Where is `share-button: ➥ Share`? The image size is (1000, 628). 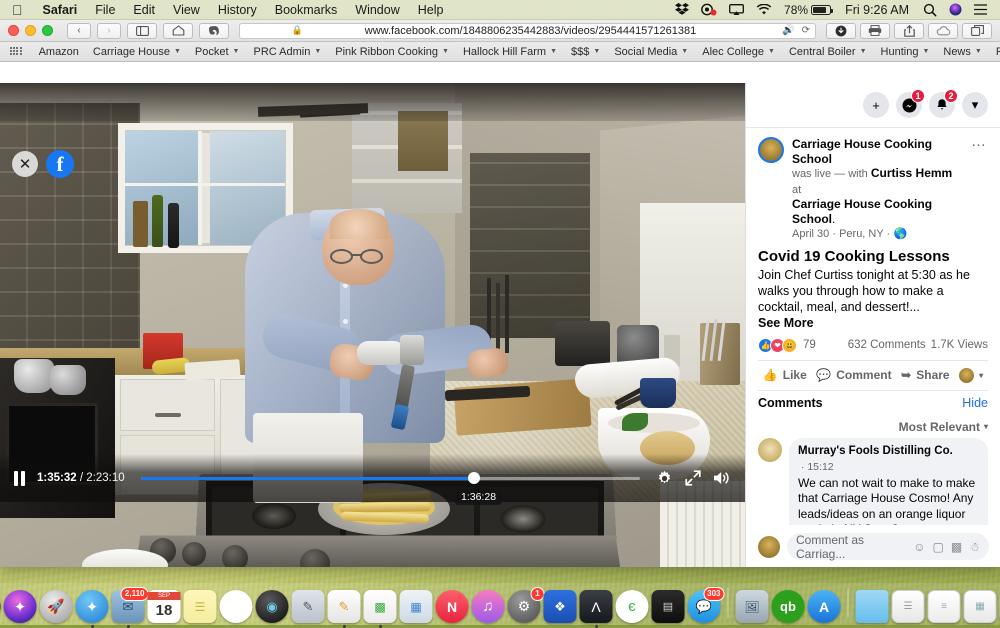 share-button: ➥ Share is located at coordinates (925, 375).